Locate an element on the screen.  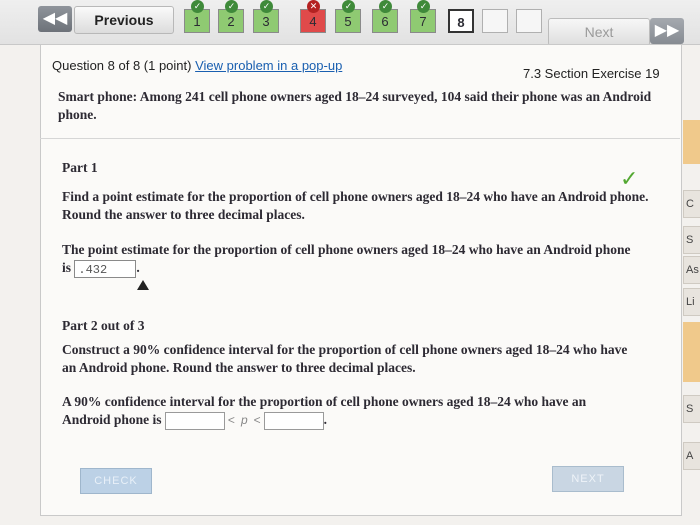
part2-title: Part 2 out of 3 is located at coordinates (103, 325).